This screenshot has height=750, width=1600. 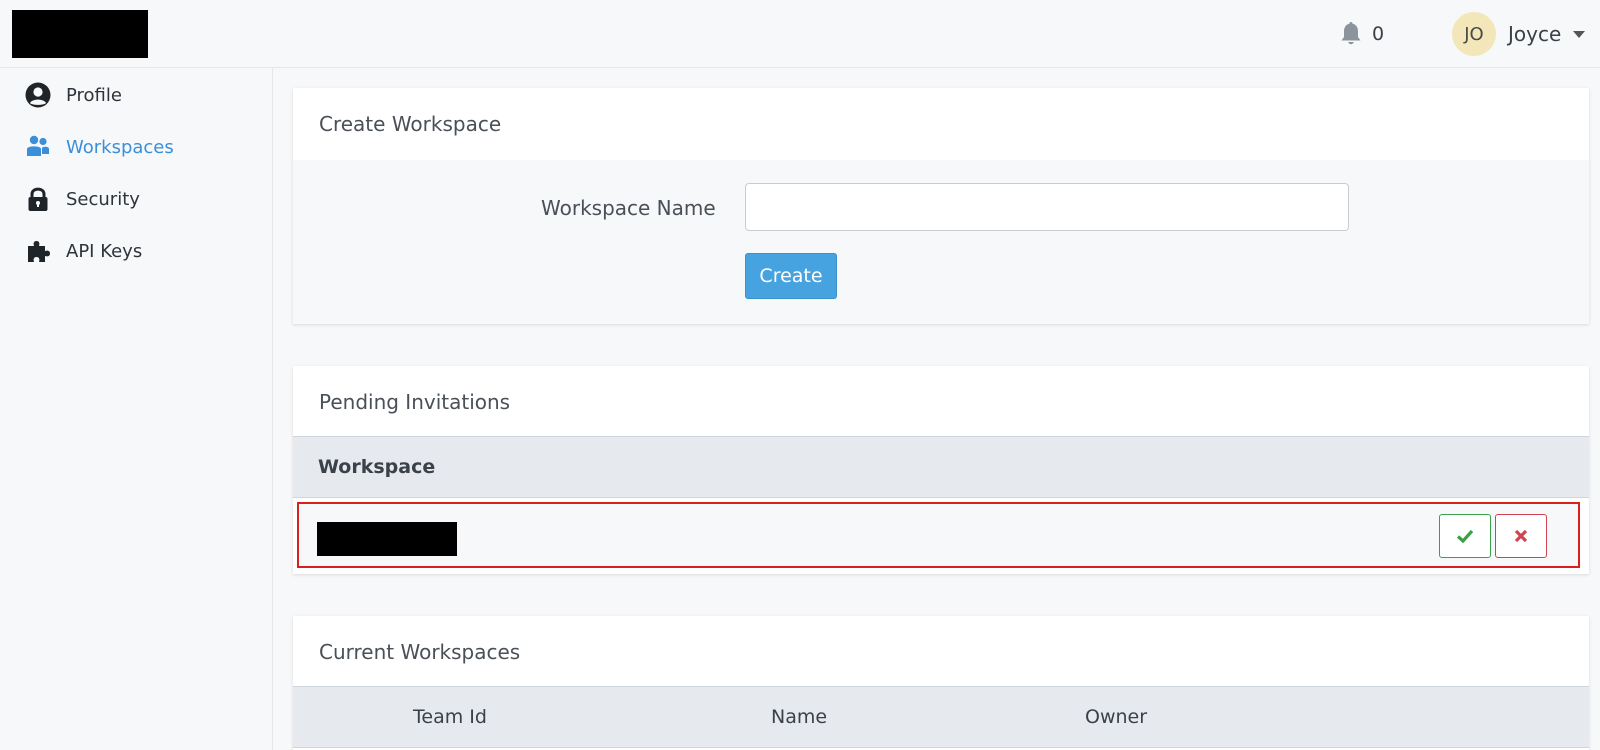 I want to click on check-icon, so click(x=1465, y=536).